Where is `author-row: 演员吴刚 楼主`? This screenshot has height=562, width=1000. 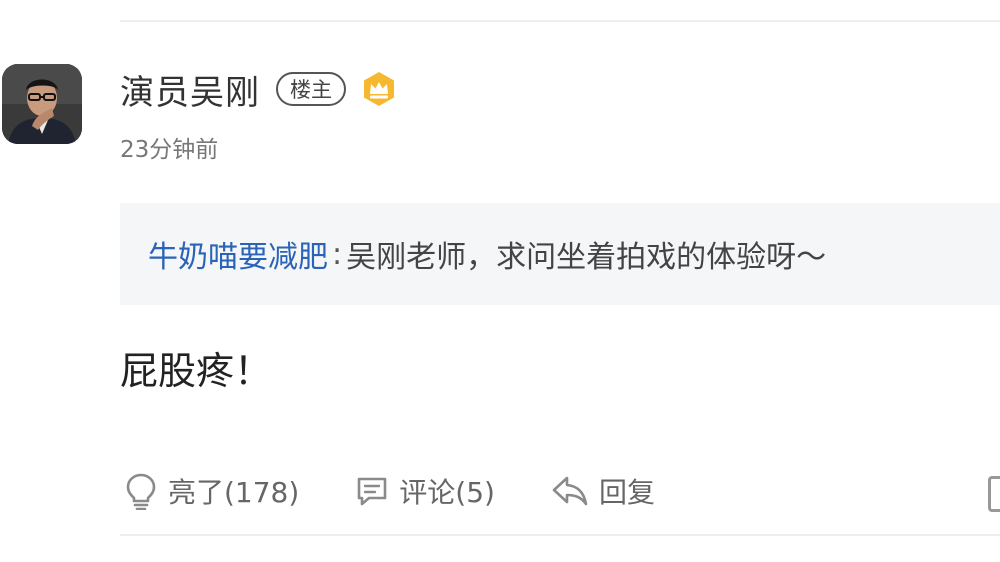 author-row: 演员吴刚 楼主 is located at coordinates (259, 89).